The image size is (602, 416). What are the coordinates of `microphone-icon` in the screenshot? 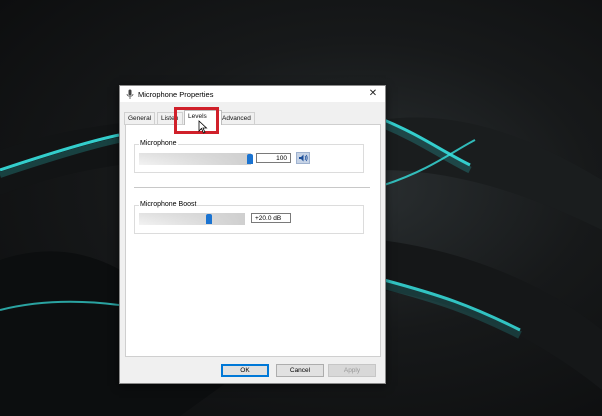 It's located at (130, 94).